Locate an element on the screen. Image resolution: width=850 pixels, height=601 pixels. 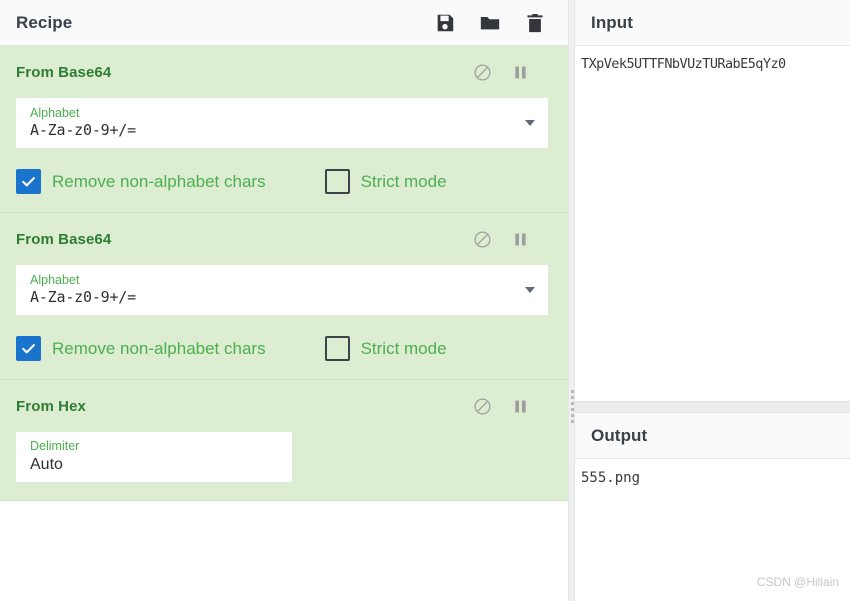
io-splitter-horizontal is located at coordinates (712, 407).